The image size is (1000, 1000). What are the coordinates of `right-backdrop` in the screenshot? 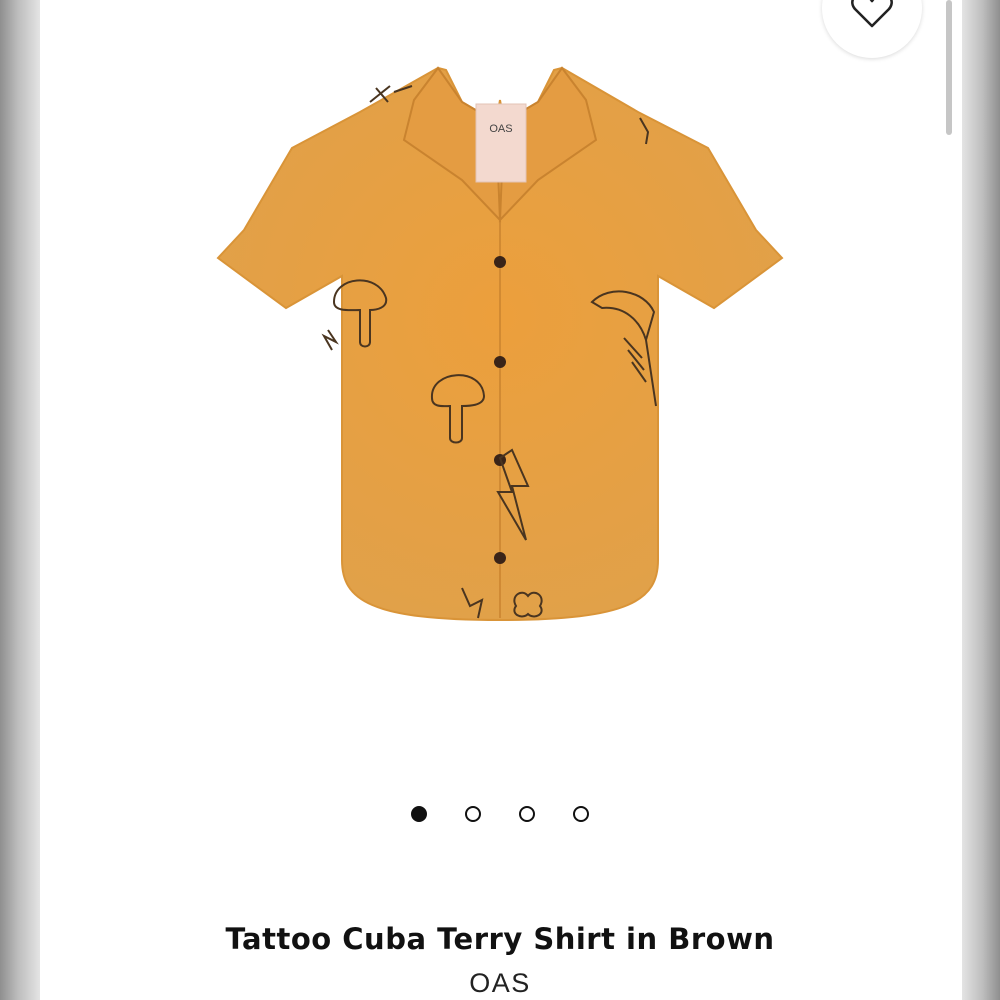 It's located at (981, 500).